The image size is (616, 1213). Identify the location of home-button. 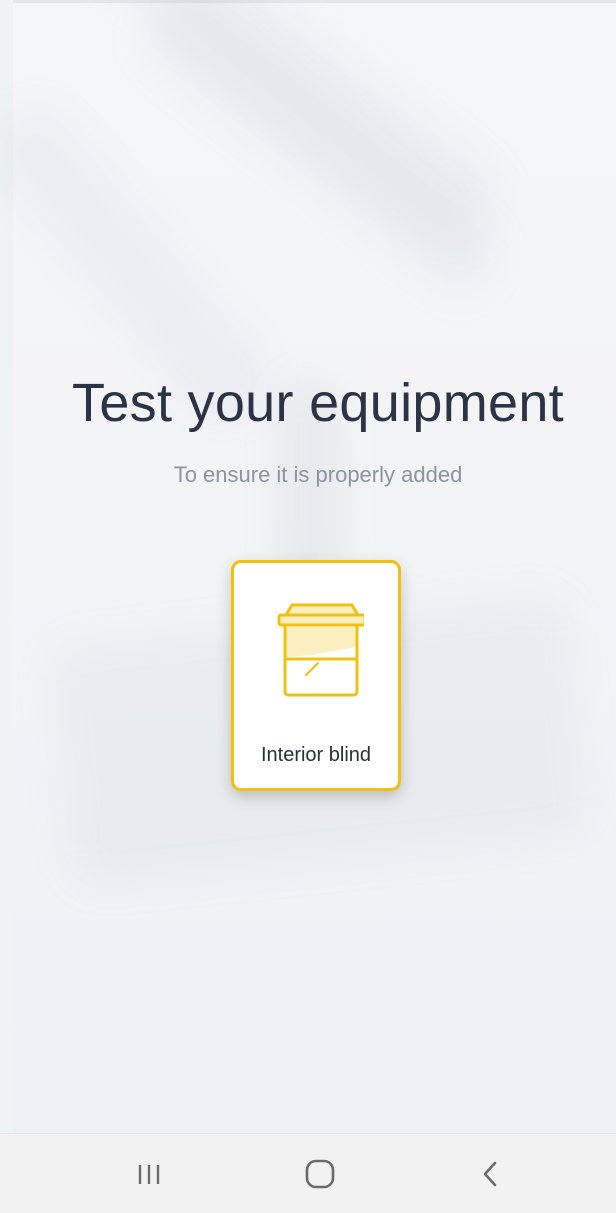
(320, 1174).